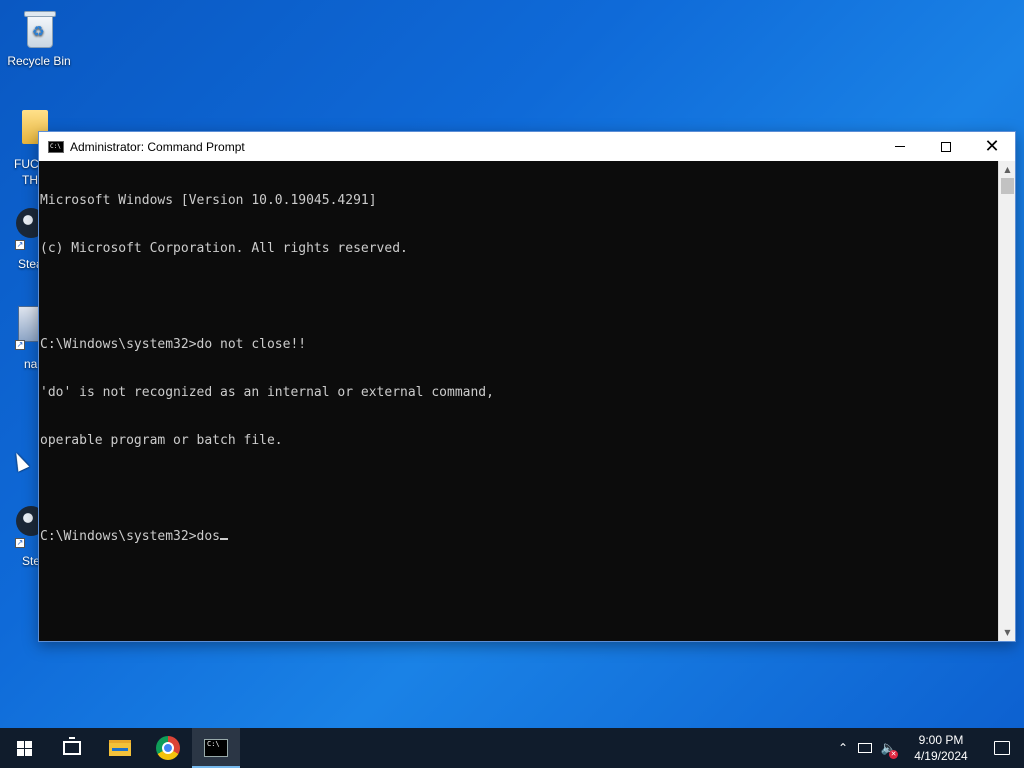  What do you see at coordinates (1007, 186) in the screenshot?
I see `scrollbar-thumb` at bounding box center [1007, 186].